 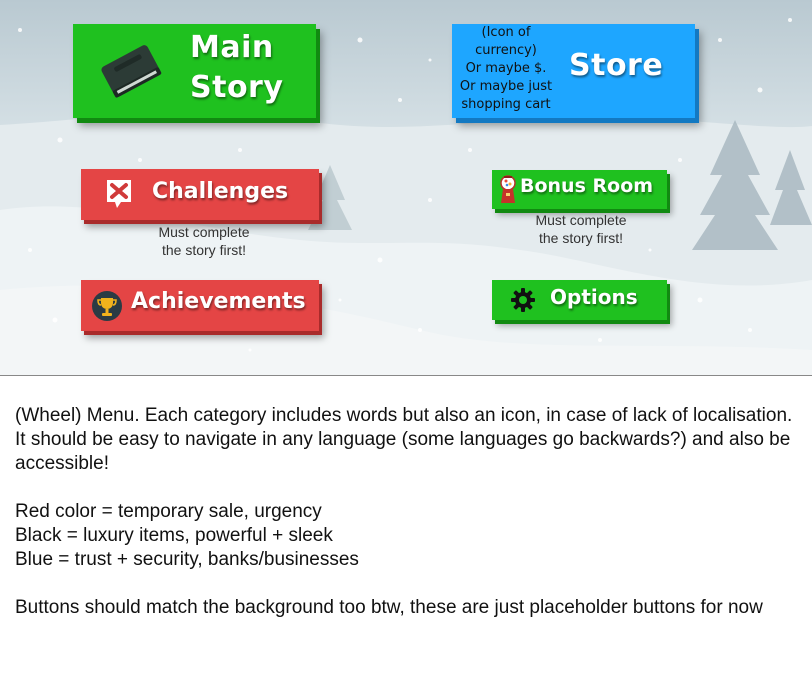 I want to click on store-label: Store, so click(x=616, y=65).